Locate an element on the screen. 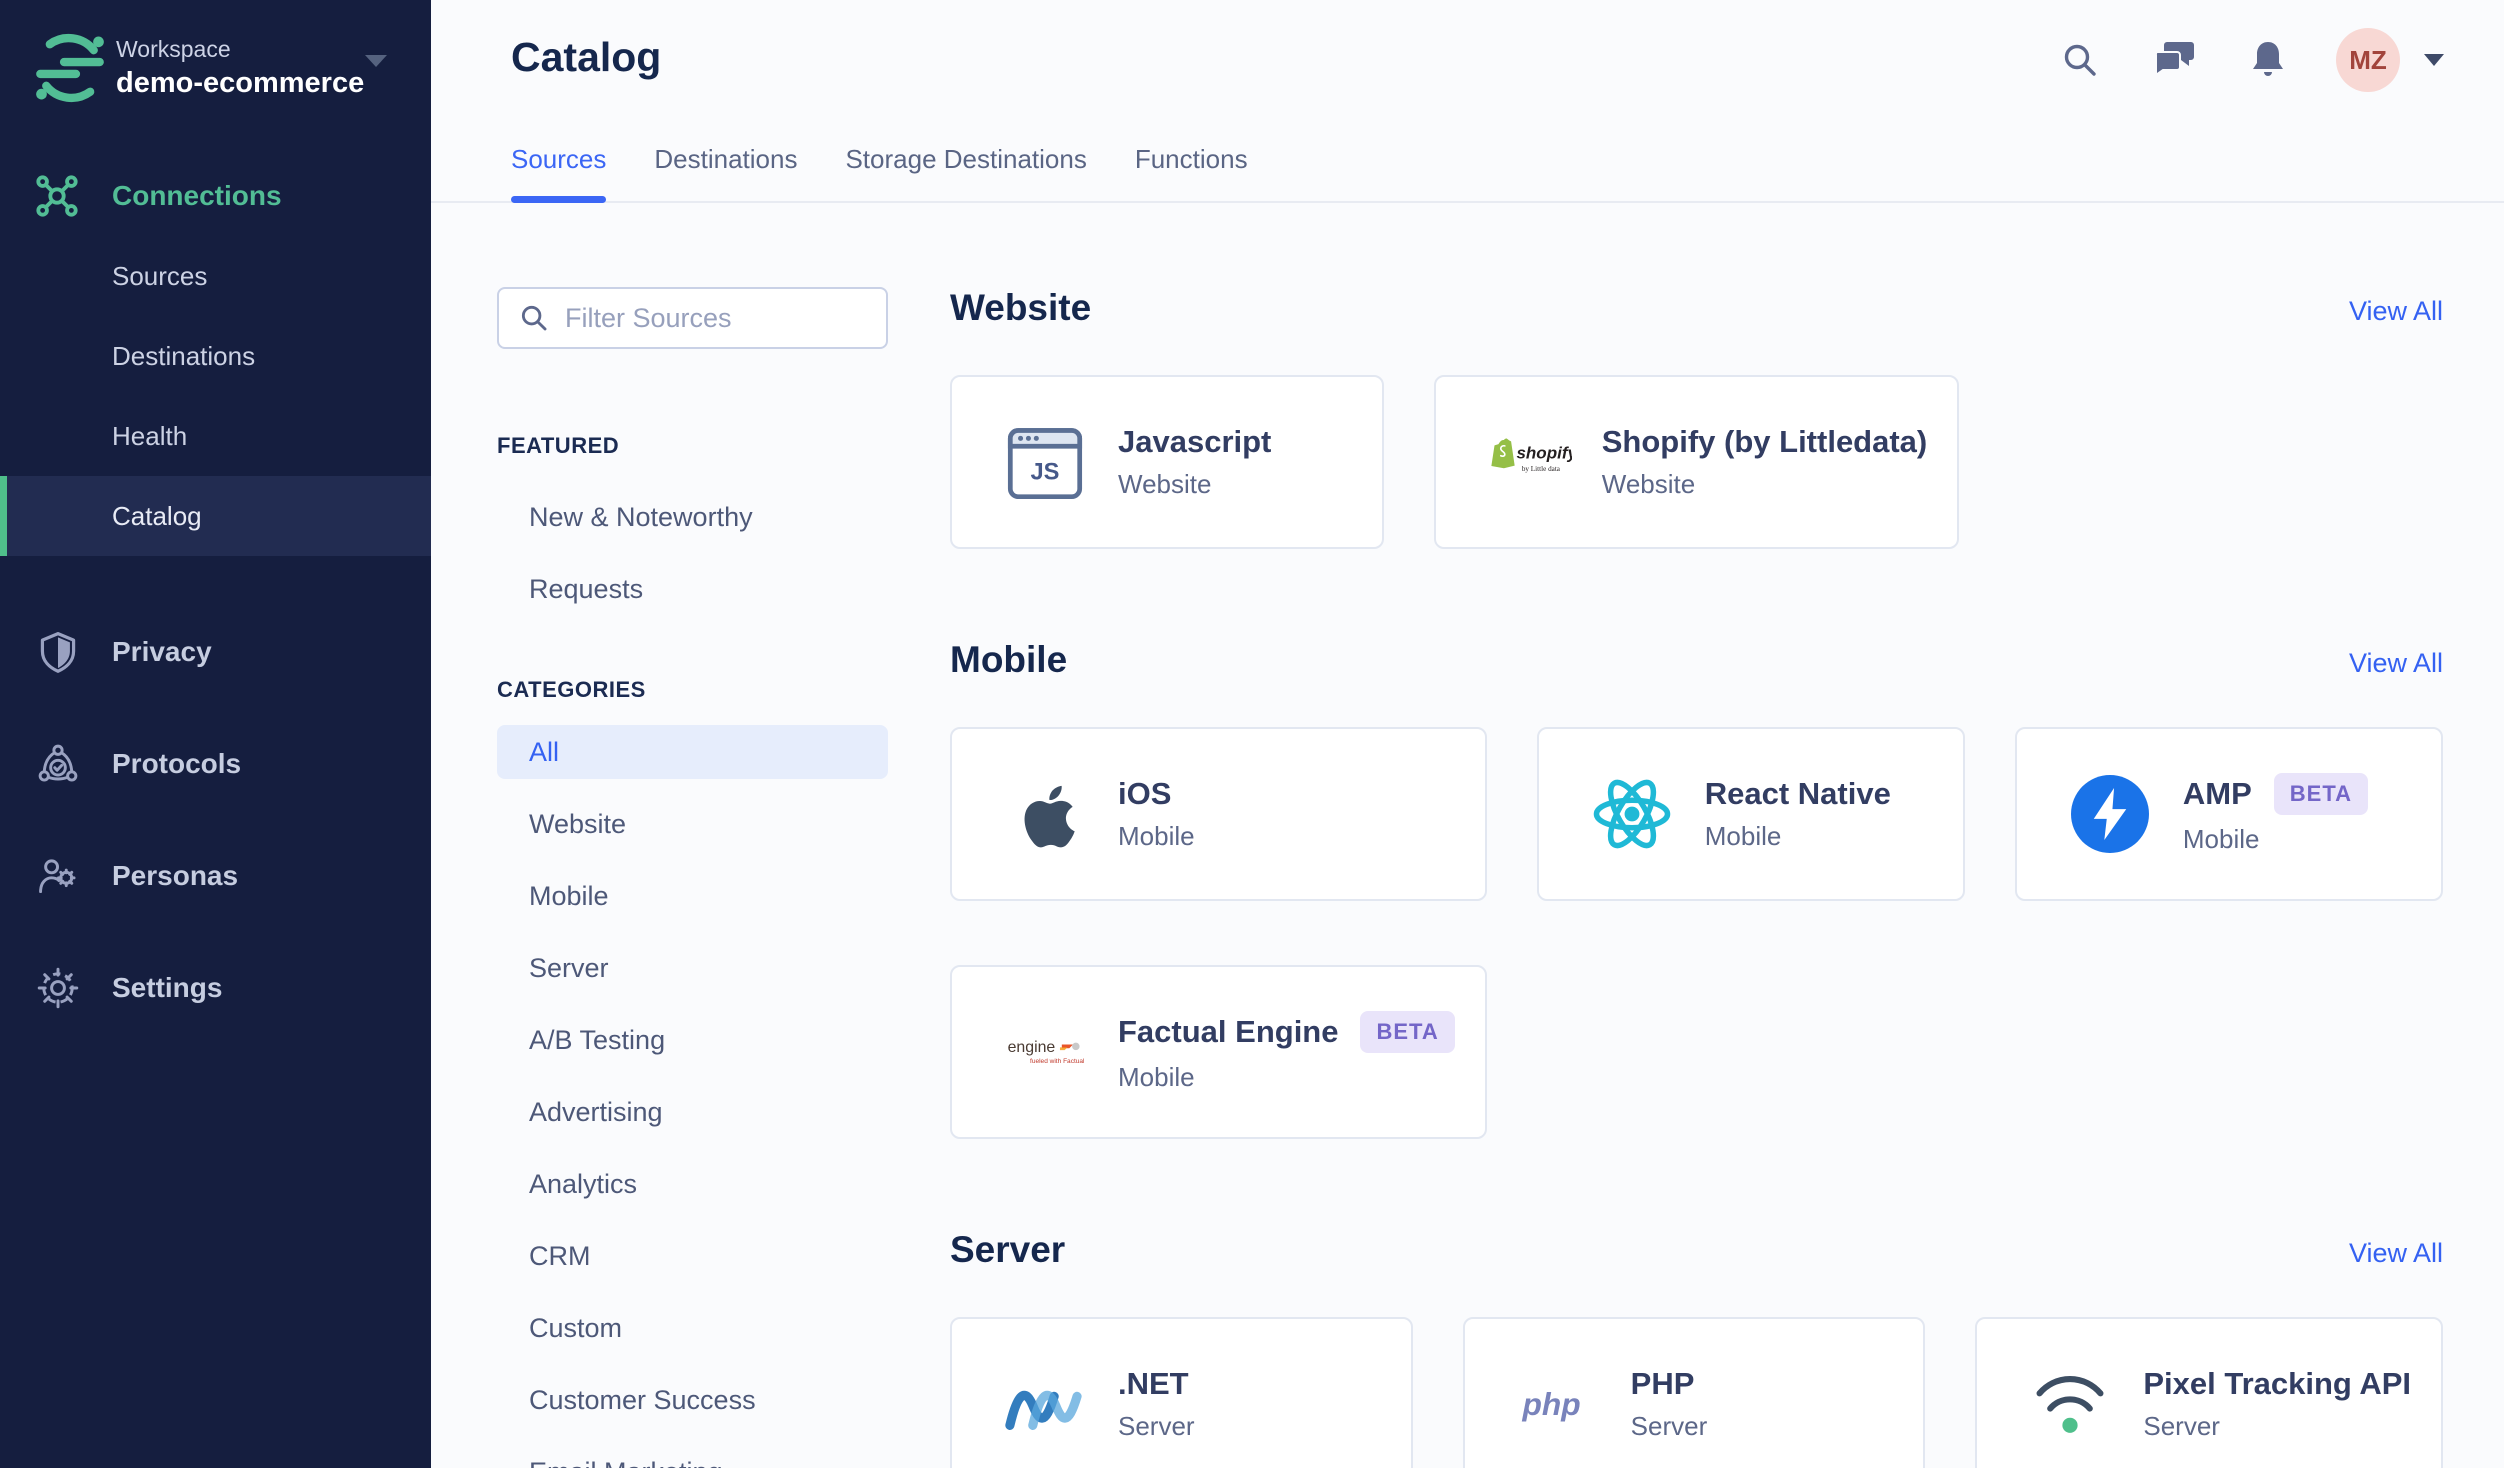 This screenshot has height=1468, width=2504. svg-text: JS is located at coordinates (1045, 472).